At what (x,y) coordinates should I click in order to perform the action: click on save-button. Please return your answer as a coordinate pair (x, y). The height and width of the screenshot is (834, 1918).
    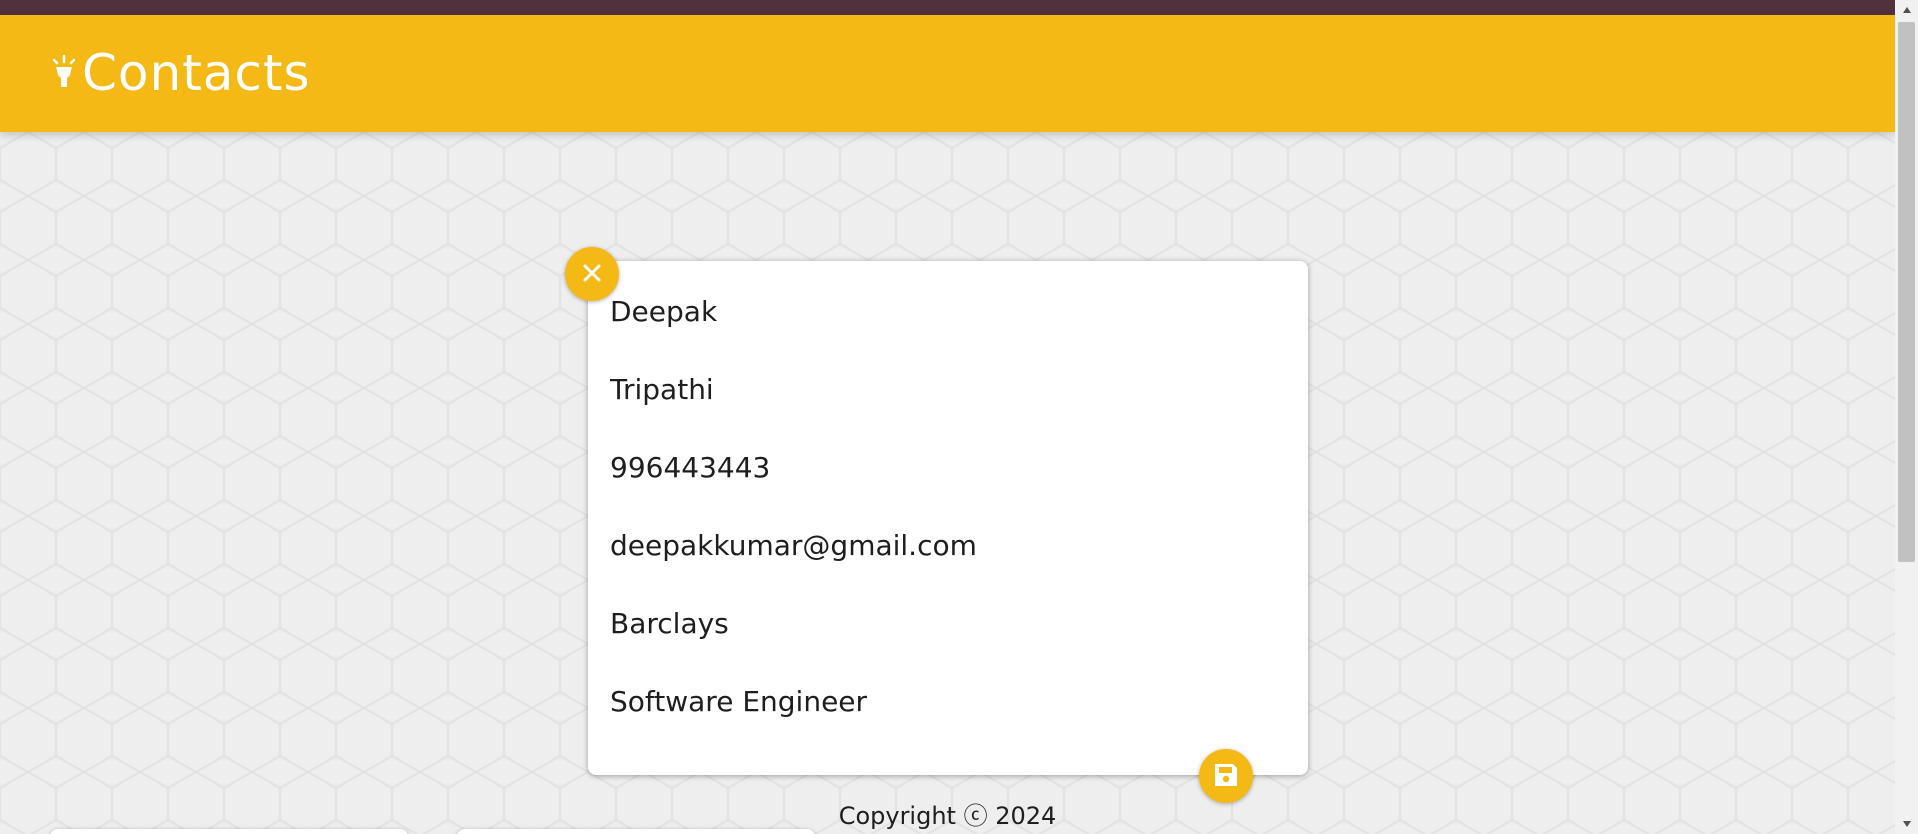
    Looking at the image, I should click on (1226, 776).